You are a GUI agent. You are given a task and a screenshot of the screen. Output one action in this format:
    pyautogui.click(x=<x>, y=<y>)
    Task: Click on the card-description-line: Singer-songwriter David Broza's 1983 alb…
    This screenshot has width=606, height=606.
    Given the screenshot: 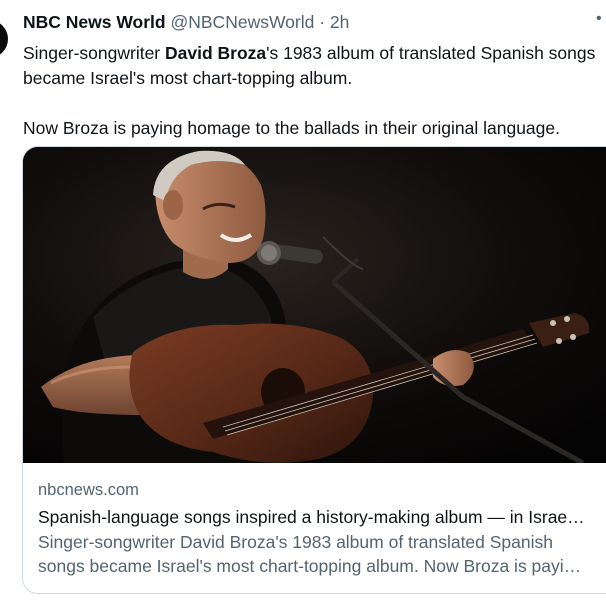 What is the action you would take?
    pyautogui.click(x=296, y=542)
    